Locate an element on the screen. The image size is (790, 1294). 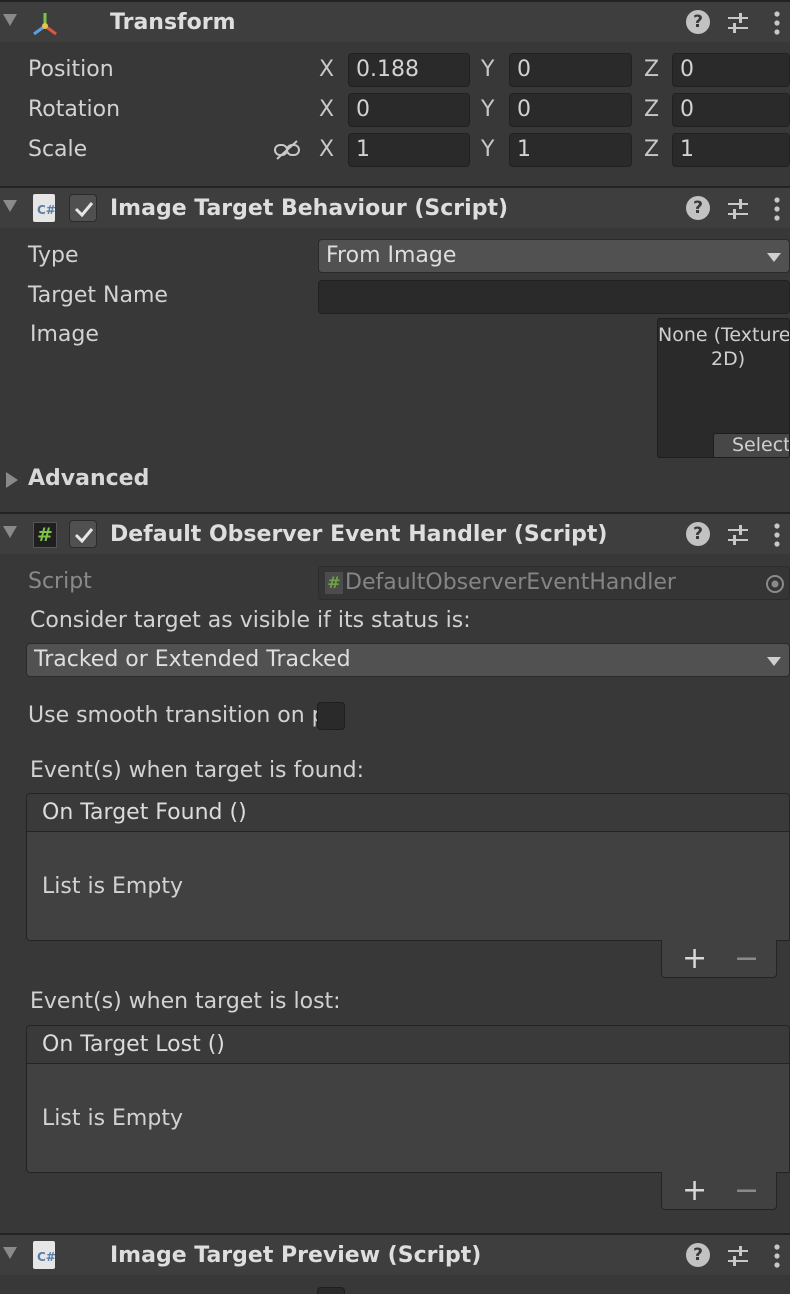
component-title: Default Observer Event Handler (Script) is located at coordinates (359, 534).